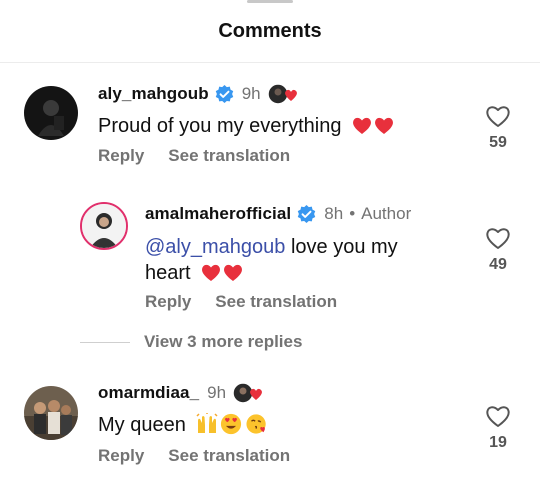 Image resolution: width=540 pixels, height=483 pixels. I want to click on comment-meta: omarmdiaa_ 9h, so click(182, 393).